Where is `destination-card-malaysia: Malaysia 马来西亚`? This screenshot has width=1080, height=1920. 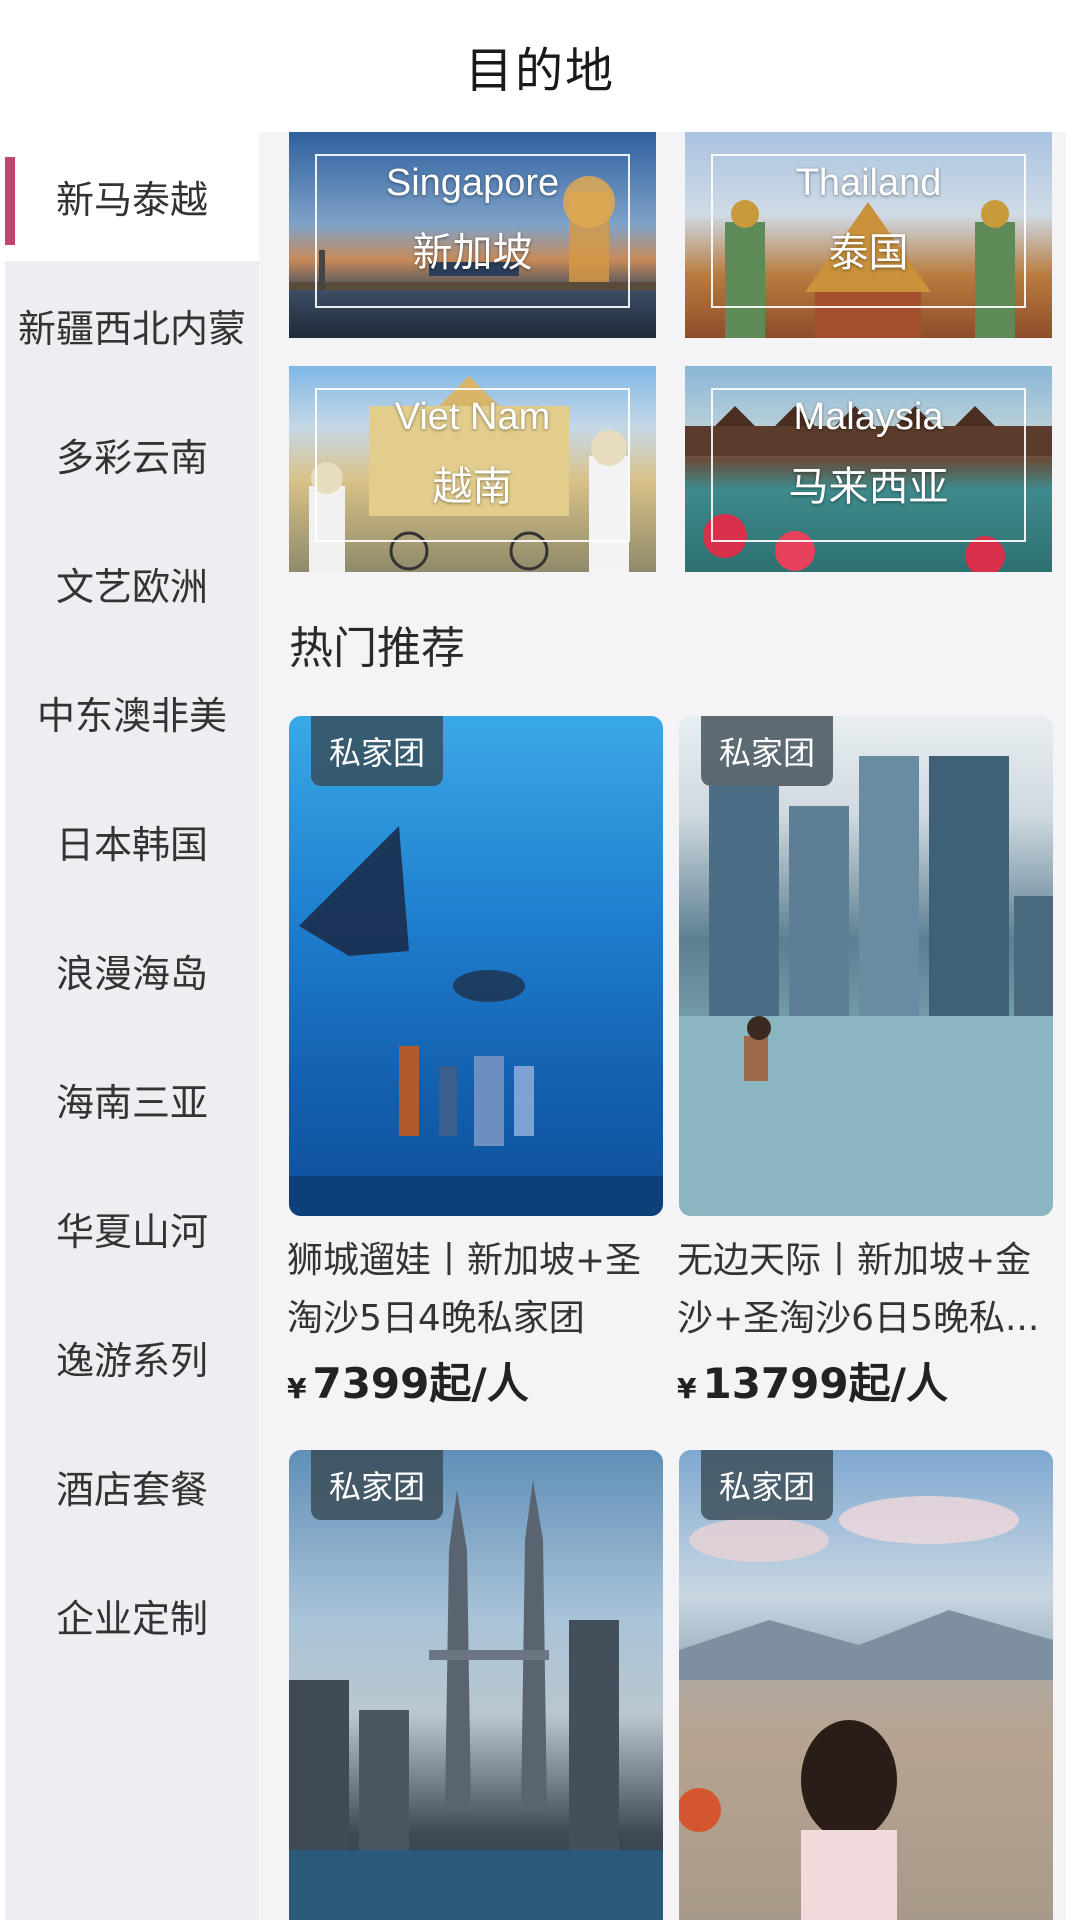 destination-card-malaysia: Malaysia 马来西亚 is located at coordinates (868, 469).